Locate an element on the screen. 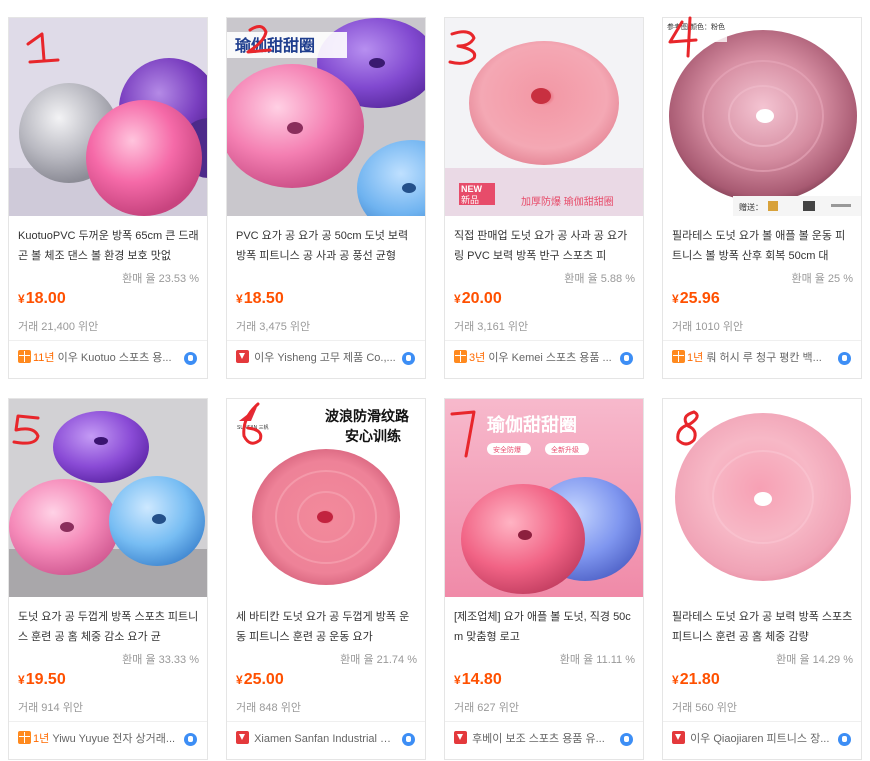 The height and width of the screenshot is (761, 870). product-image: 瑜伽甜甜圈 is located at coordinates (326, 117).